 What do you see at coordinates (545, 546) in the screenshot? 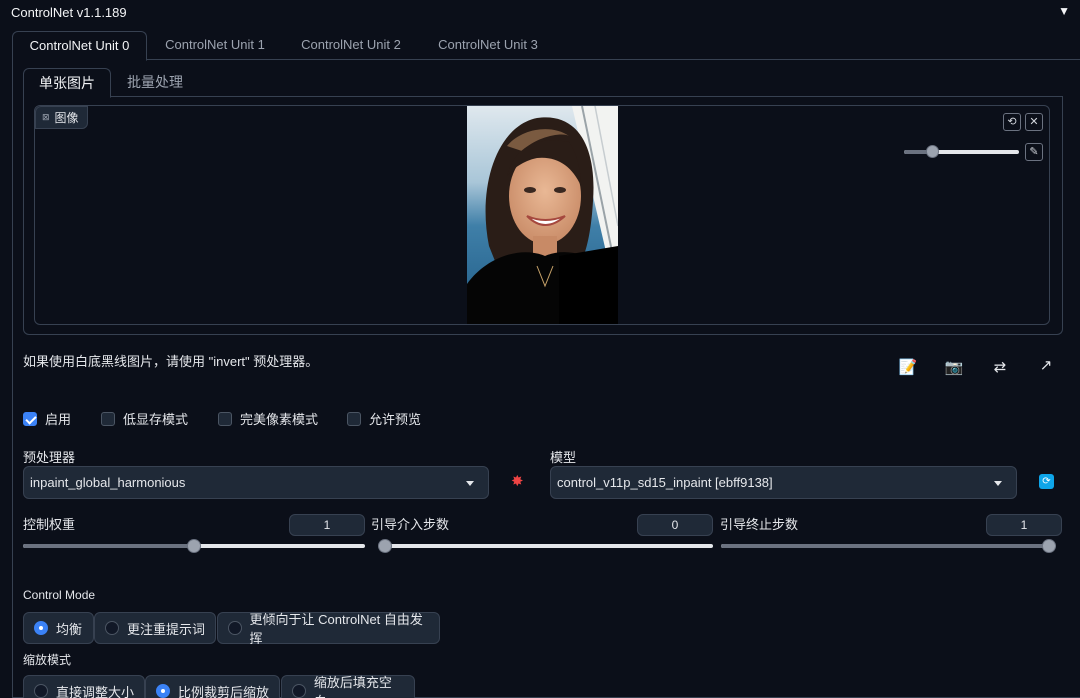
I see `guidance-start-slider` at bounding box center [545, 546].